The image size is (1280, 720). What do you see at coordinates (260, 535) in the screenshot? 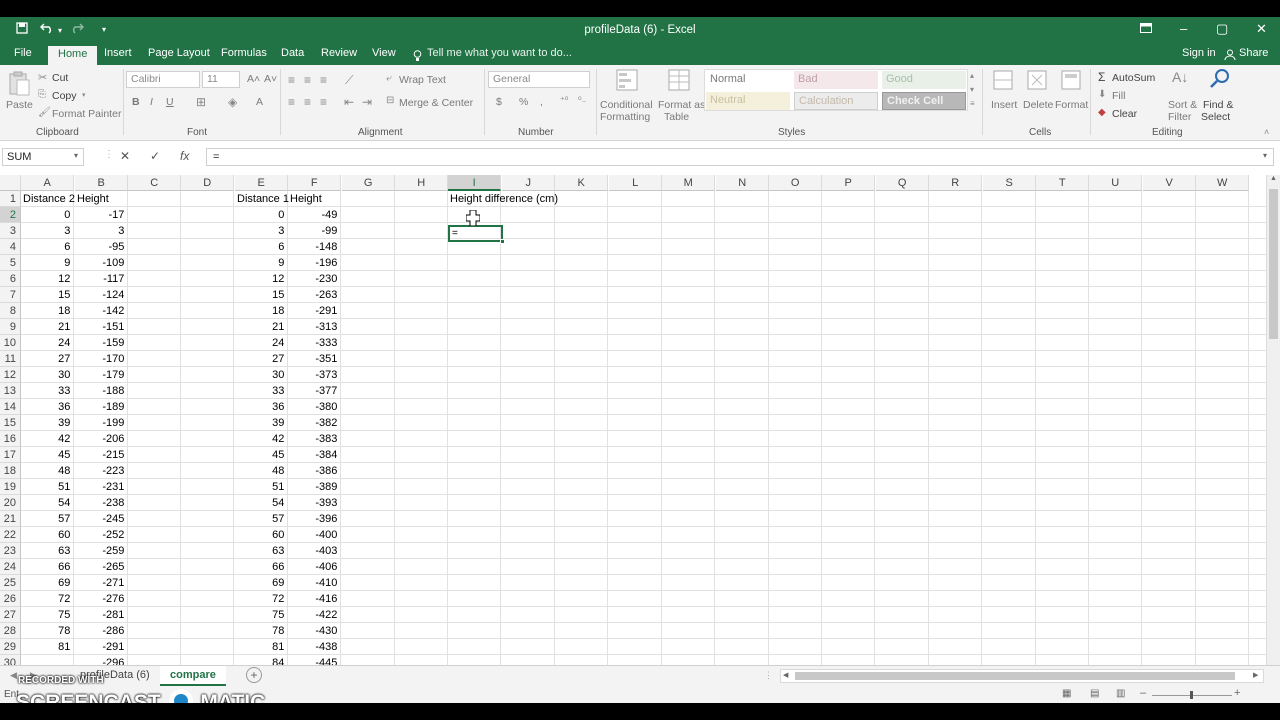
I see `cell-e22: 60` at bounding box center [260, 535].